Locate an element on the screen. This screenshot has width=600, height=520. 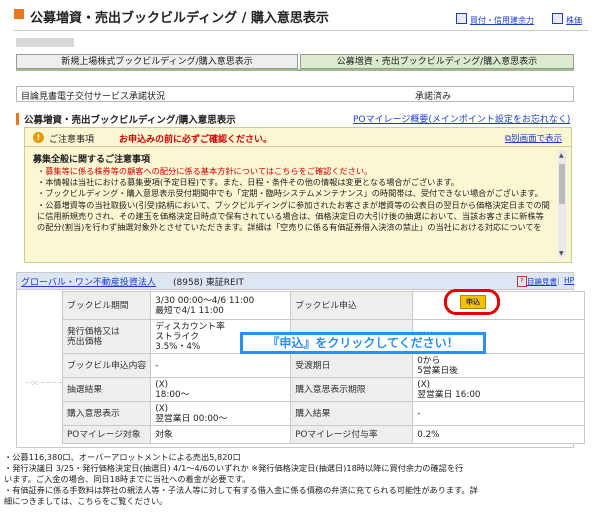
po-mileage-rate-value: 0.2% is located at coordinates (499, 434).